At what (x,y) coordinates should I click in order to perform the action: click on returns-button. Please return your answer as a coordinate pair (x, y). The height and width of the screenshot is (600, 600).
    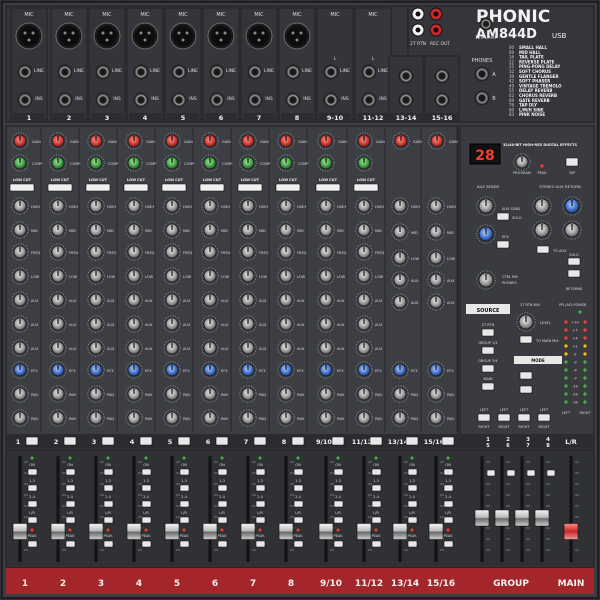
    Looking at the image, I should click on (574, 273).